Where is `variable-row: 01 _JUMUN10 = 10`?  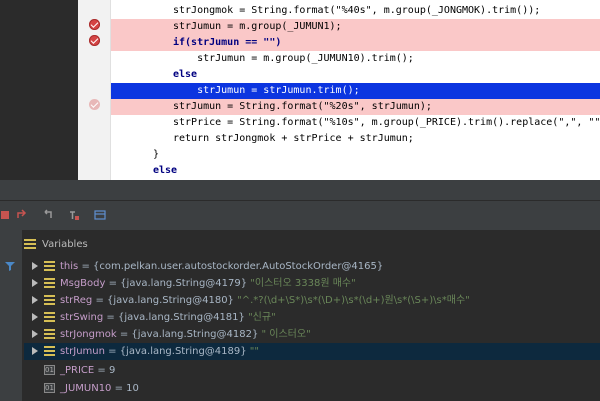
variable-row: 01 _JUMUN10 = 10 is located at coordinates (312, 388).